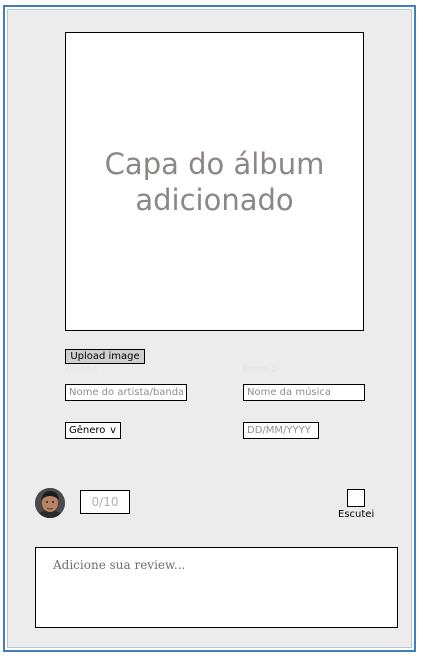 The width and height of the screenshot is (423, 656). I want to click on chevron-down-icon: v, so click(113, 430).